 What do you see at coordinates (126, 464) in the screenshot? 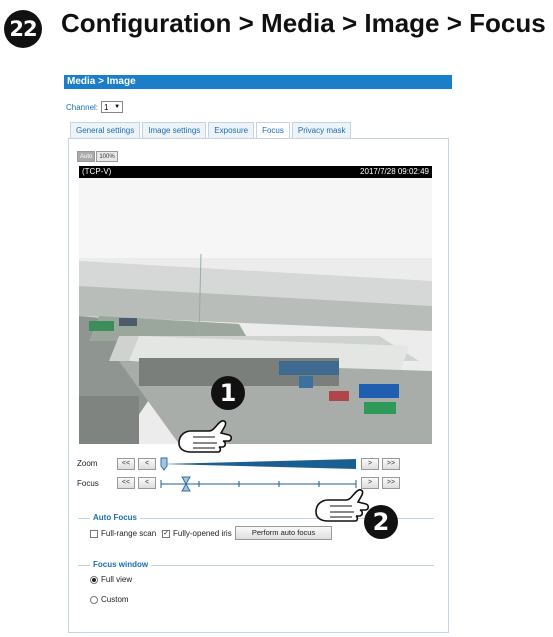
I see `zoom-wide-fast-button: <<` at bounding box center [126, 464].